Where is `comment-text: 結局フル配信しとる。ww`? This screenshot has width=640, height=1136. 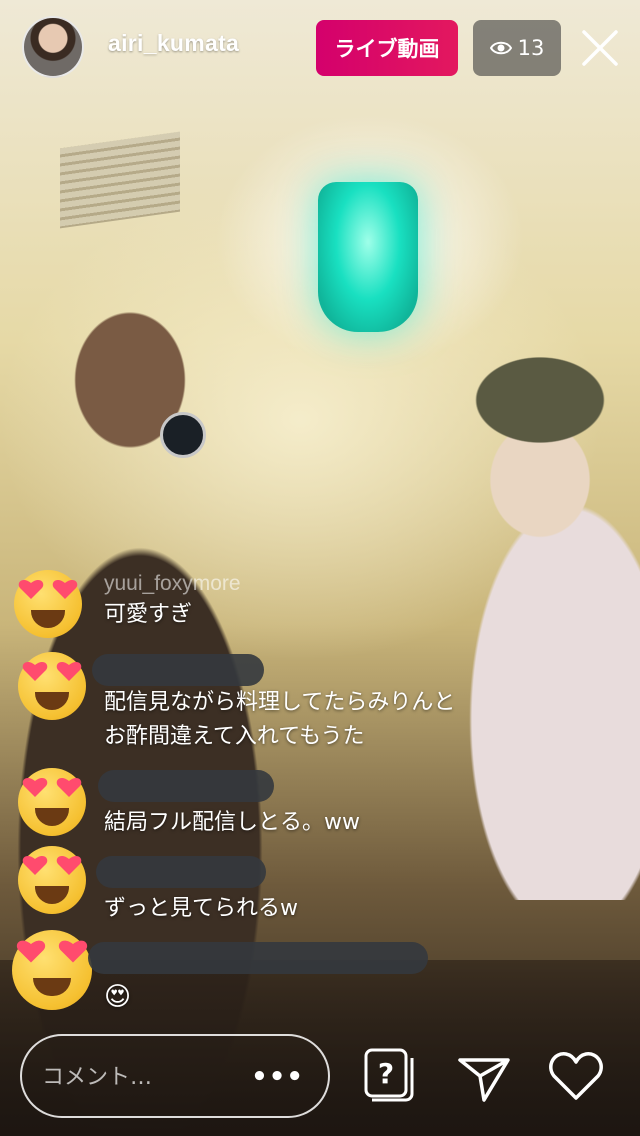
comment-text: 結局フル配信しとる。ww is located at coordinates (232, 822).